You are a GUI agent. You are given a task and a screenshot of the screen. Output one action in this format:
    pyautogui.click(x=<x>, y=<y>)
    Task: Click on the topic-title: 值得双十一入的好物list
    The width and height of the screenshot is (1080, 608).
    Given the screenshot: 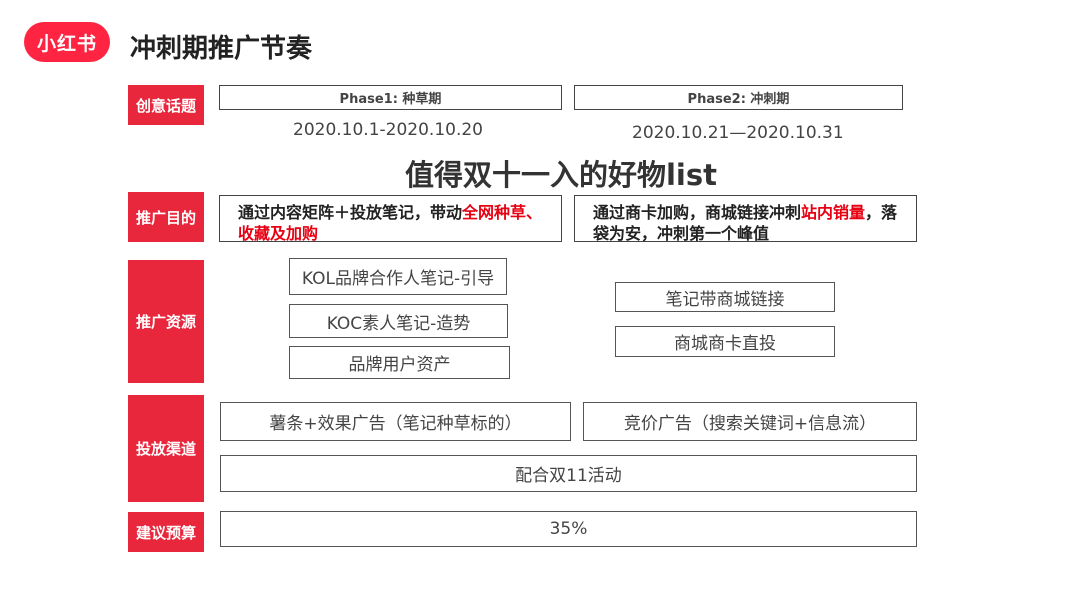 What is the action you would take?
    pyautogui.click(x=560, y=175)
    